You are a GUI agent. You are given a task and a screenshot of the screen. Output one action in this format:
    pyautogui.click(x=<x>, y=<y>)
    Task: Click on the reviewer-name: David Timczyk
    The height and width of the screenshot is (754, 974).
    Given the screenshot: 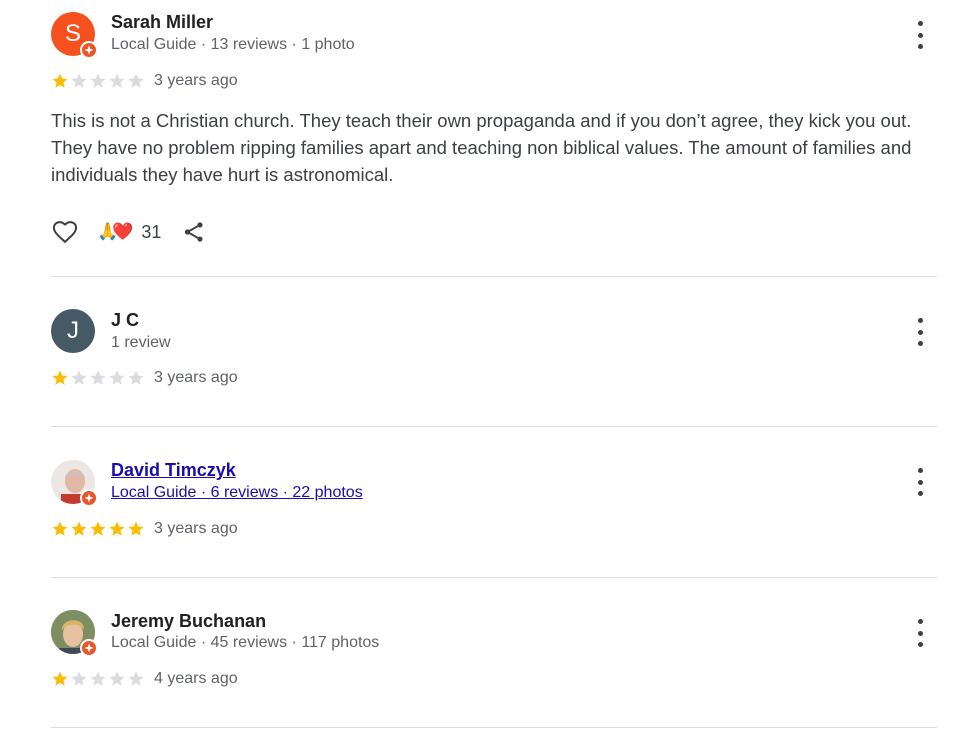 What is the action you would take?
    pyautogui.click(x=173, y=470)
    